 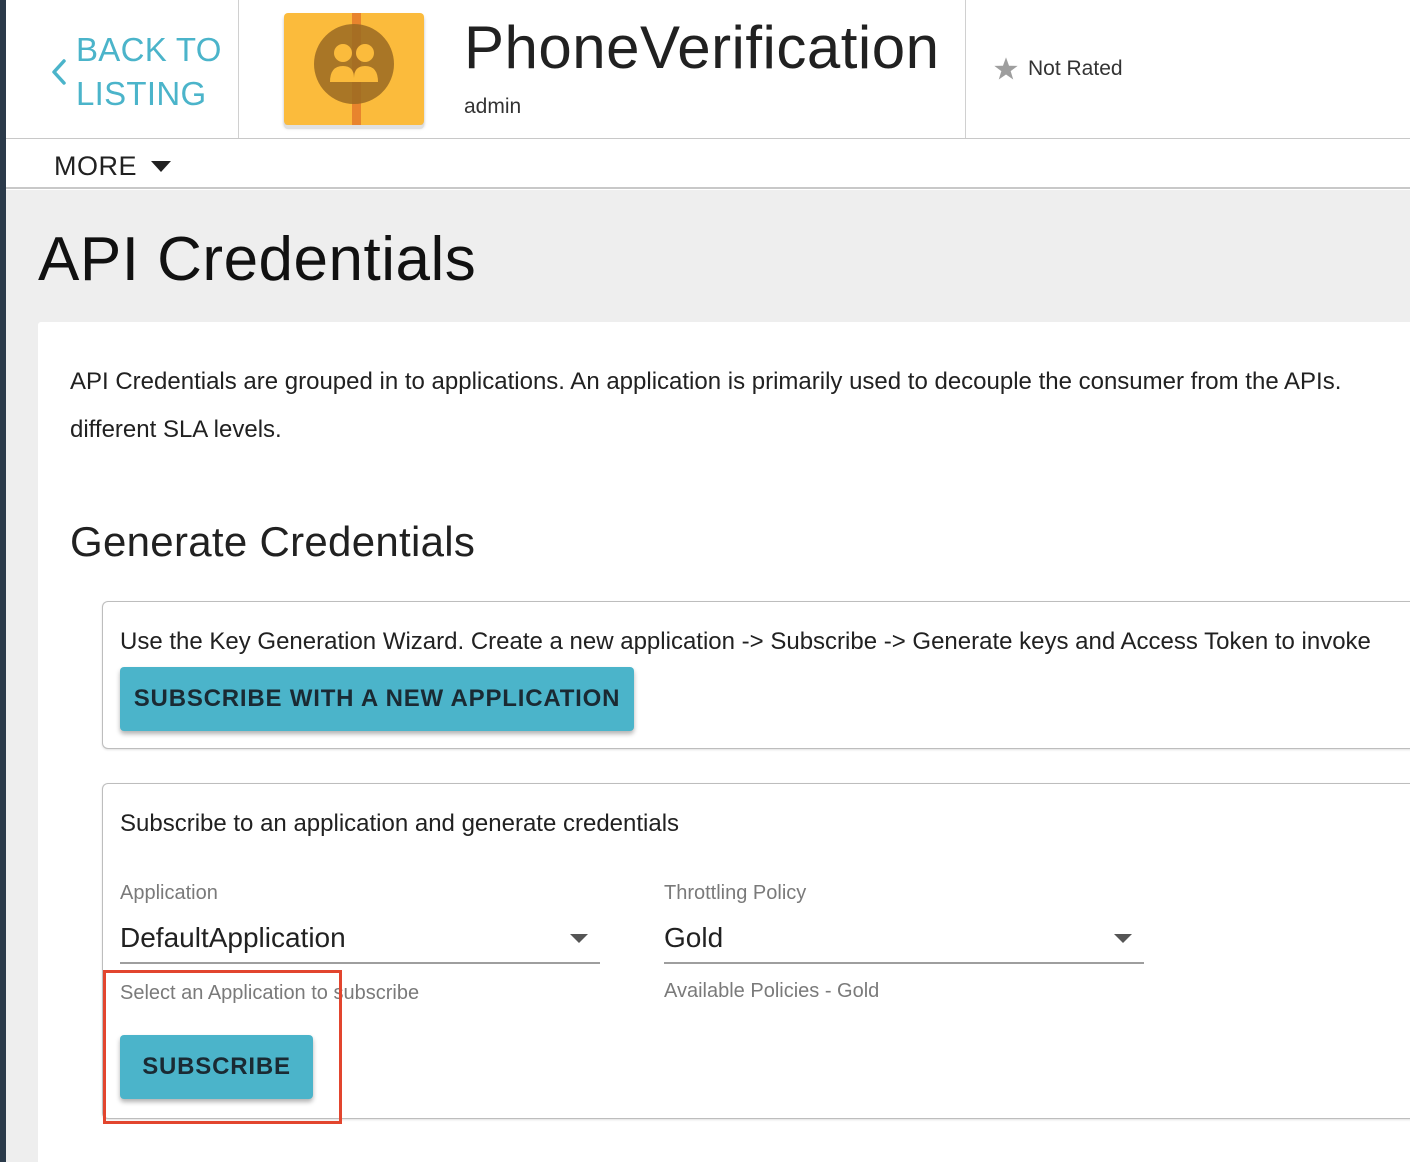 I want to click on throttling-policy-select: Gold, so click(x=904, y=941).